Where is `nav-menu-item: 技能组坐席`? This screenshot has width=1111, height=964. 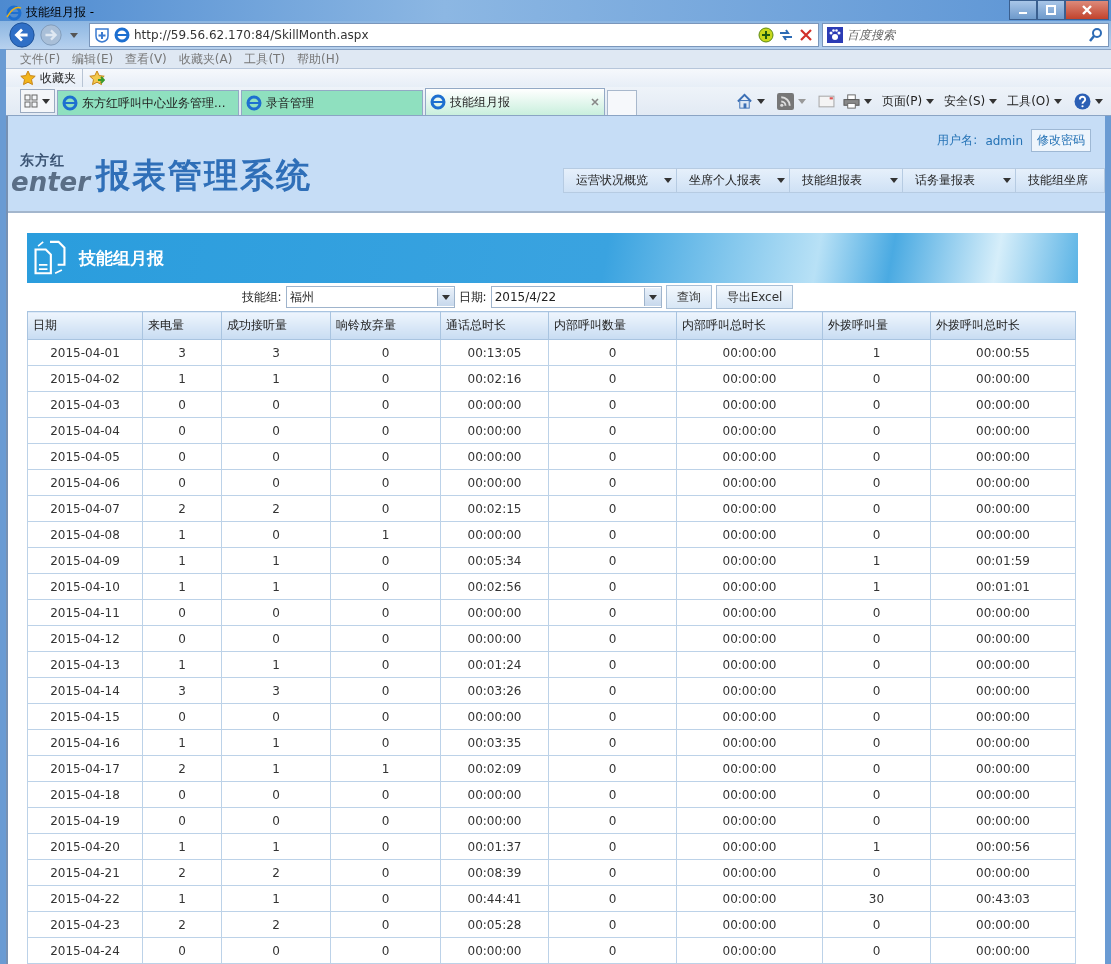 nav-menu-item: 技能组坐席 is located at coordinates (1060, 180).